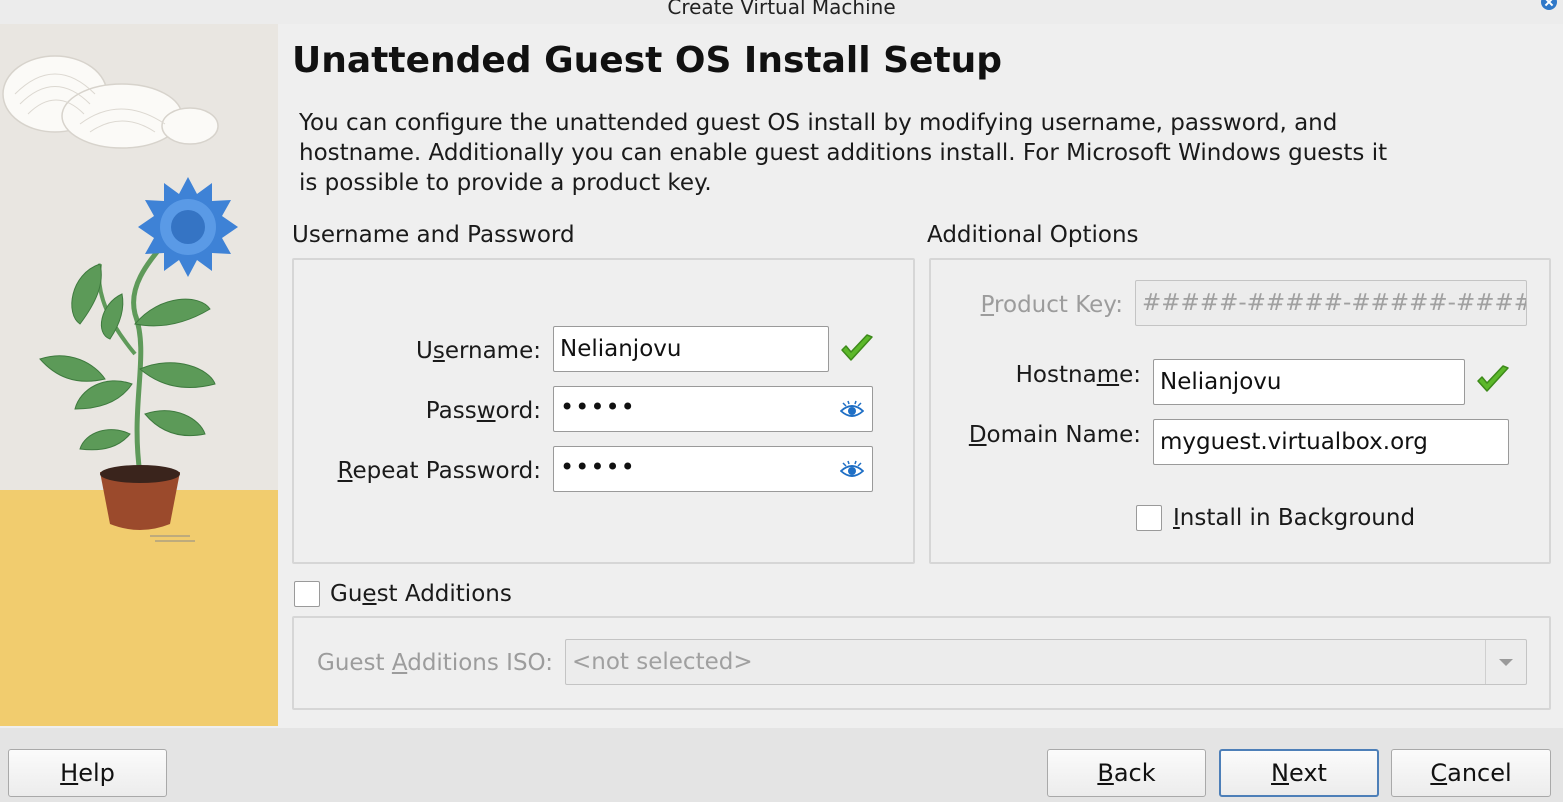 This screenshot has height=802, width=1563. What do you see at coordinates (433, 235) in the screenshot?
I see `credentials-group-title: Username and Password` at bounding box center [433, 235].